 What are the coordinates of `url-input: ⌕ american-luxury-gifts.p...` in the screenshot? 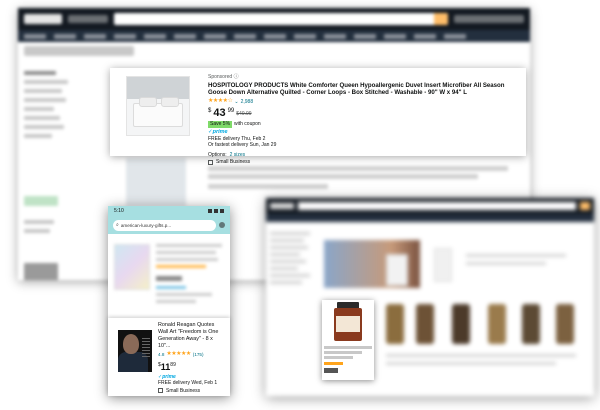 It's located at (164, 225).